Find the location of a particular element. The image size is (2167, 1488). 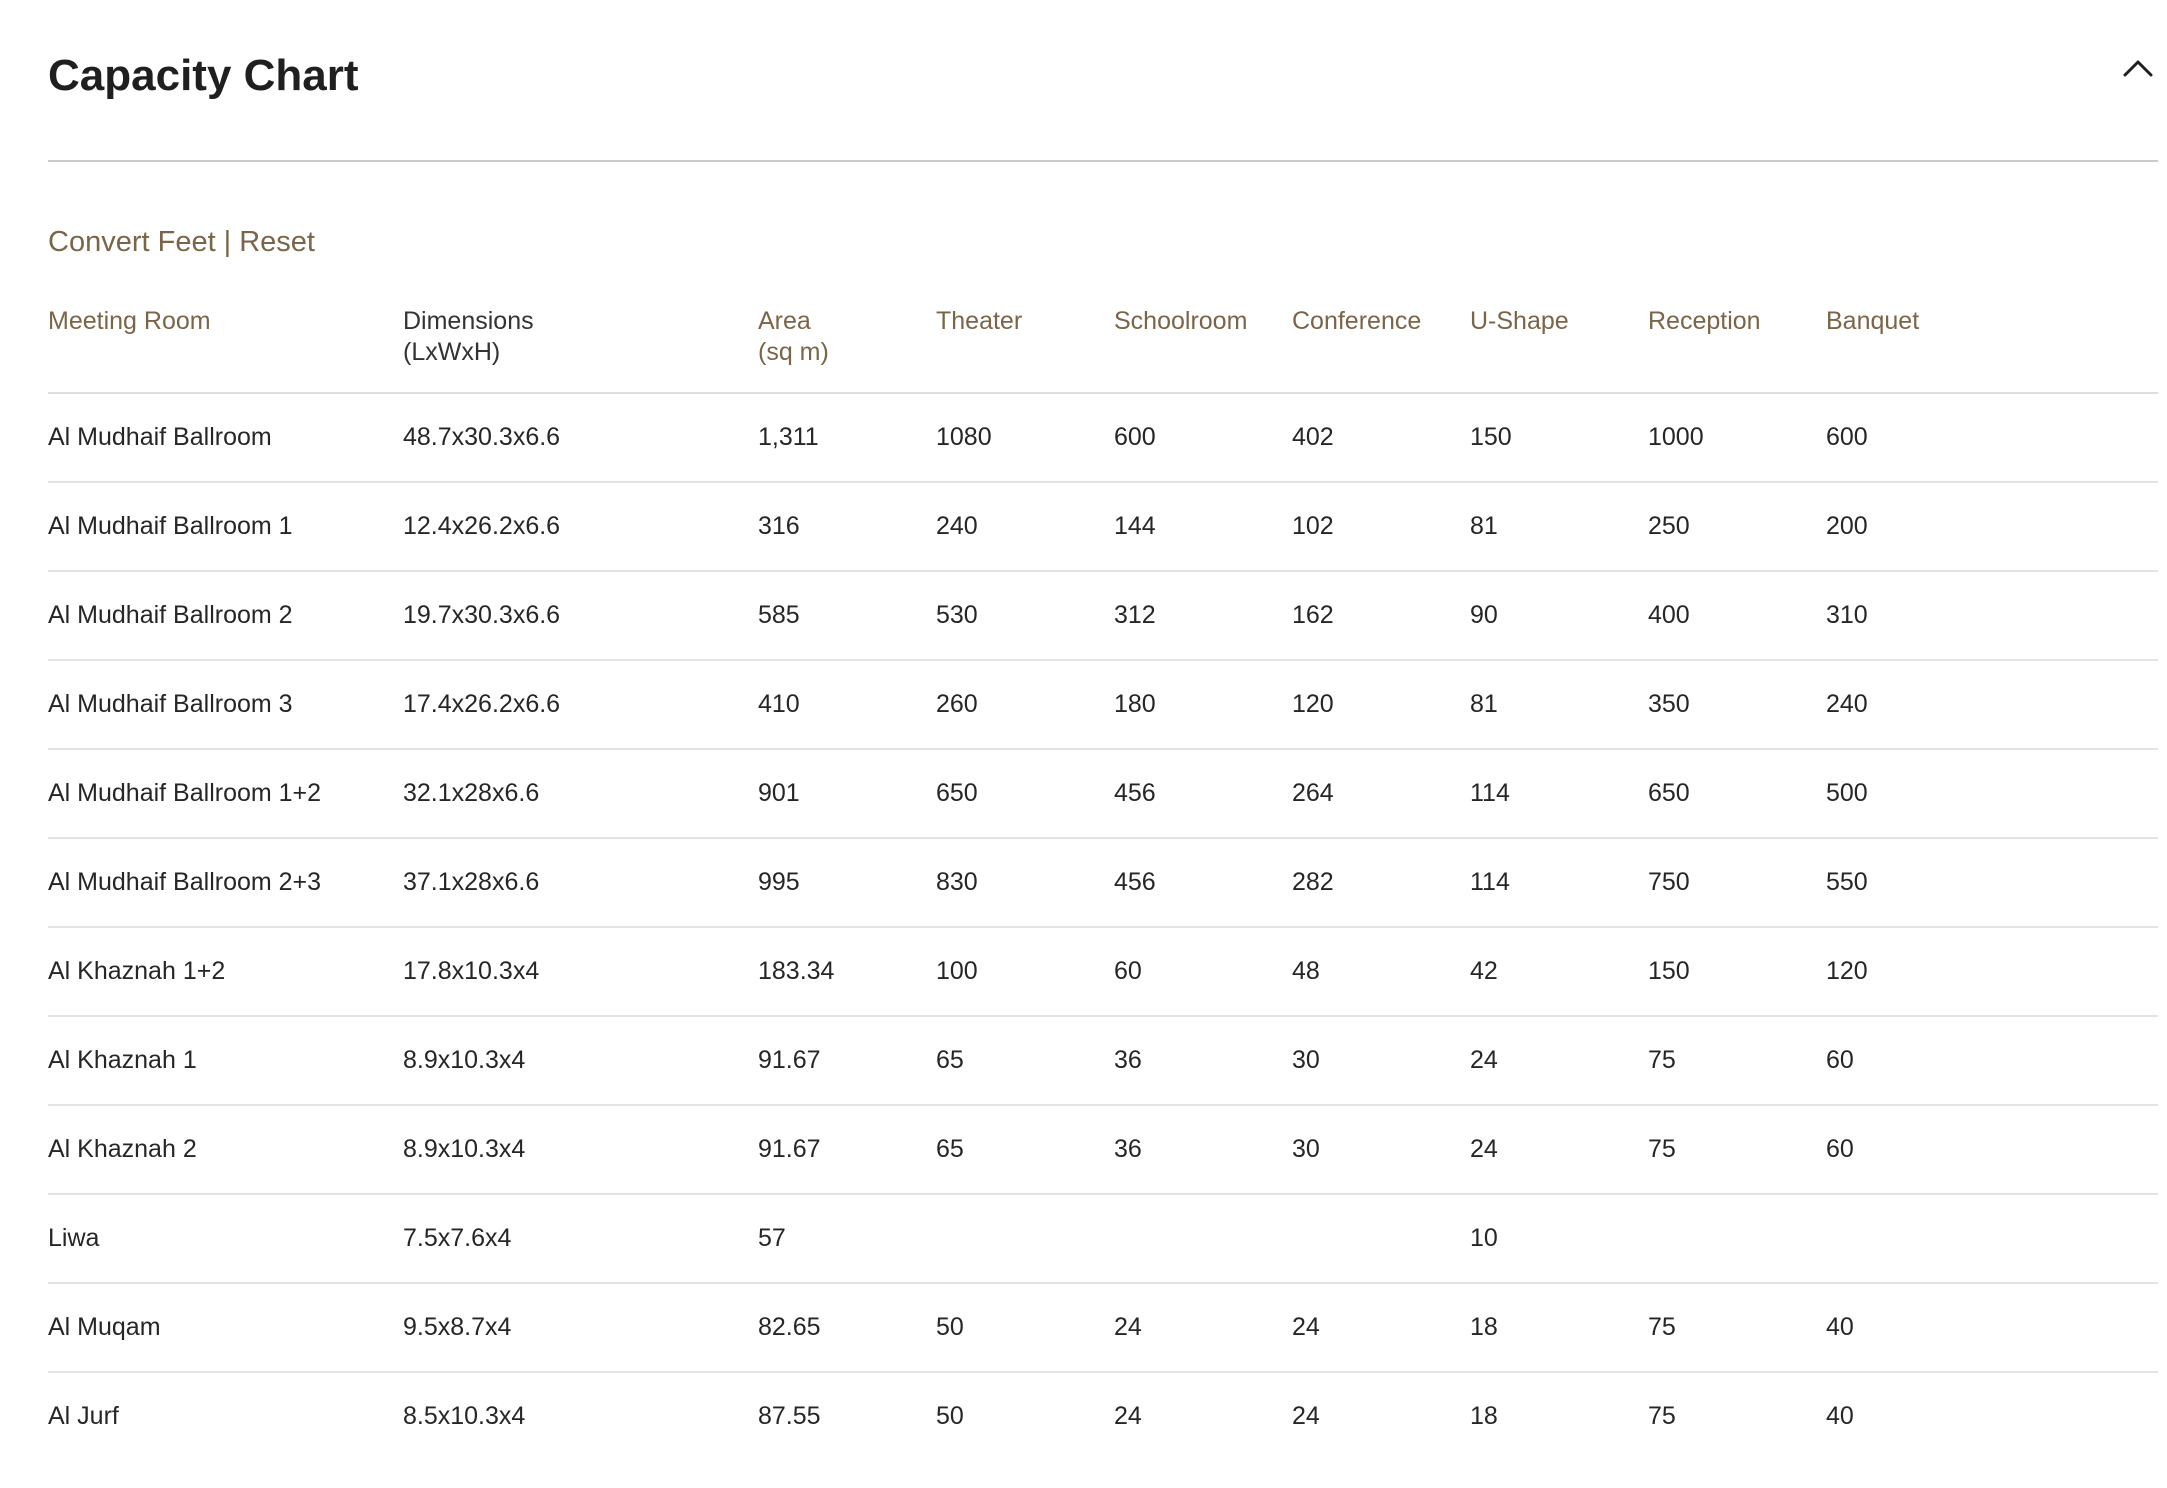

cell-dimensions: 37.1x28x6.6 is located at coordinates (580, 883).